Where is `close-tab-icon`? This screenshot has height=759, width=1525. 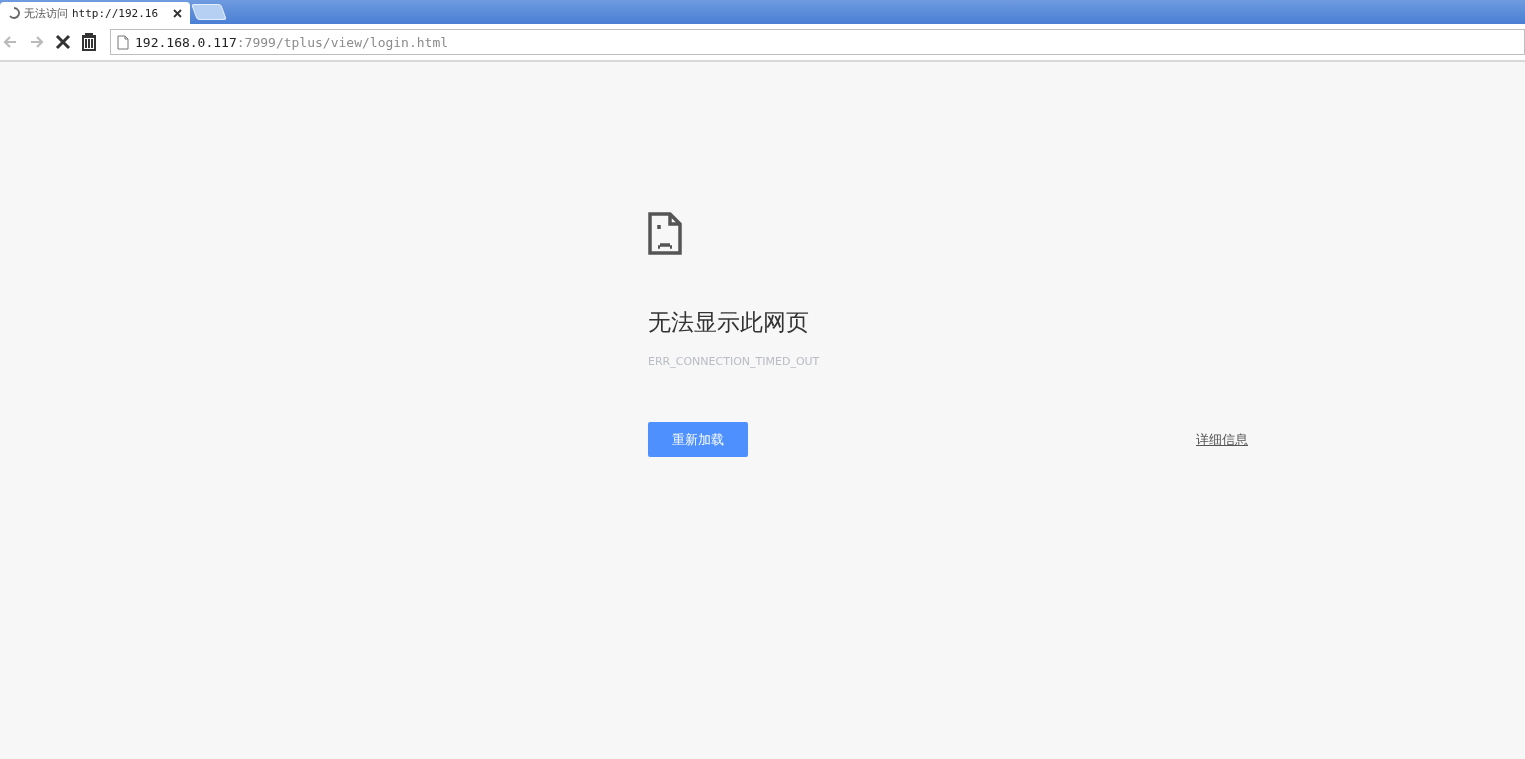
close-tab-icon is located at coordinates (177, 13).